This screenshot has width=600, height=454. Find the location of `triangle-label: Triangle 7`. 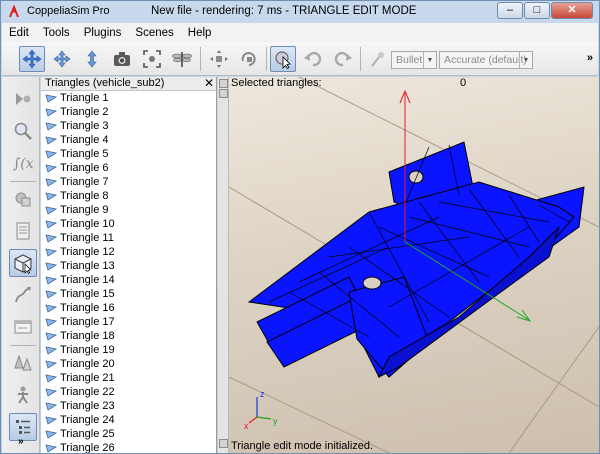

triangle-label: Triangle 7 is located at coordinates (84, 182).